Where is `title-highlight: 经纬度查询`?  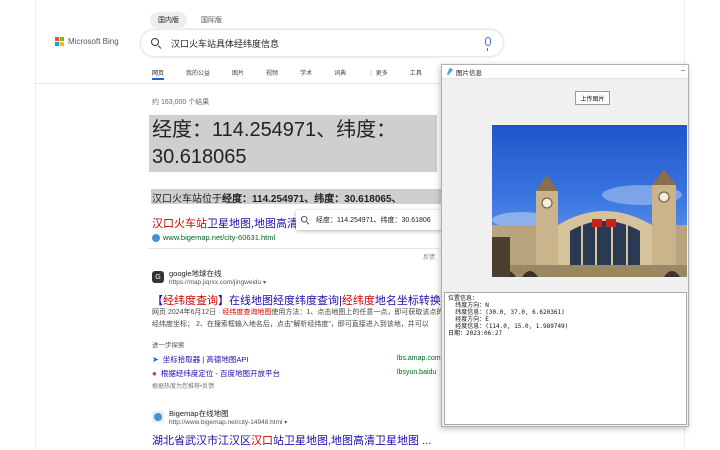
title-highlight: 经纬度查询 is located at coordinates (190, 301).